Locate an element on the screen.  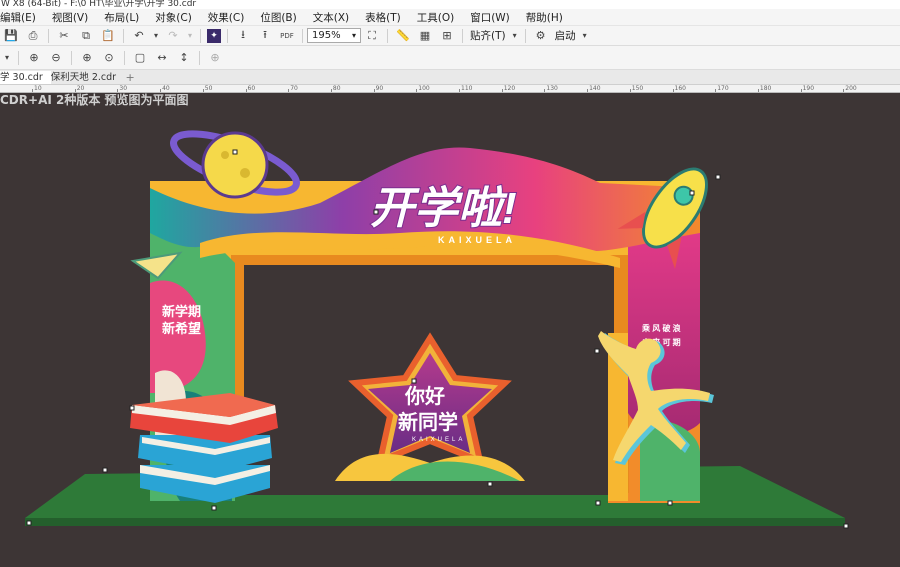
menu-window: 窗口(W) is located at coordinates (490, 17).